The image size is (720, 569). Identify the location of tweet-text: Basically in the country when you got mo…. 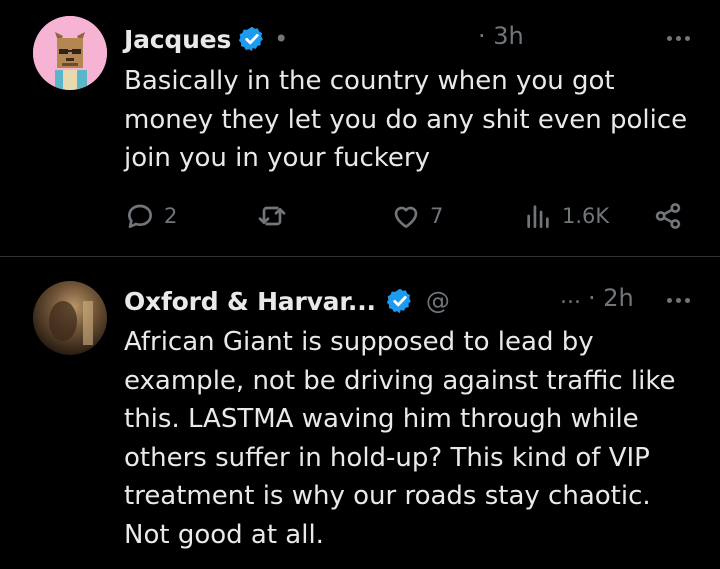
(406, 119).